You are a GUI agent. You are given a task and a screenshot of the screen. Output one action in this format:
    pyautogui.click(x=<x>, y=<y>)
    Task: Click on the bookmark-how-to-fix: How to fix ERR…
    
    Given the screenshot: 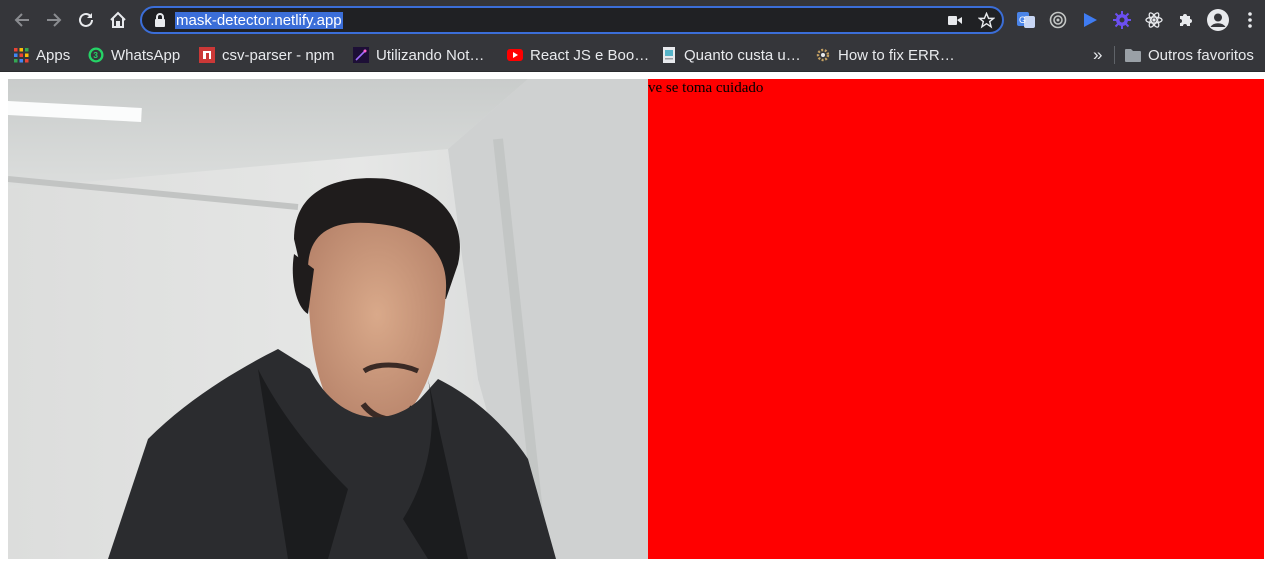 What is the action you would take?
    pyautogui.click(x=885, y=55)
    